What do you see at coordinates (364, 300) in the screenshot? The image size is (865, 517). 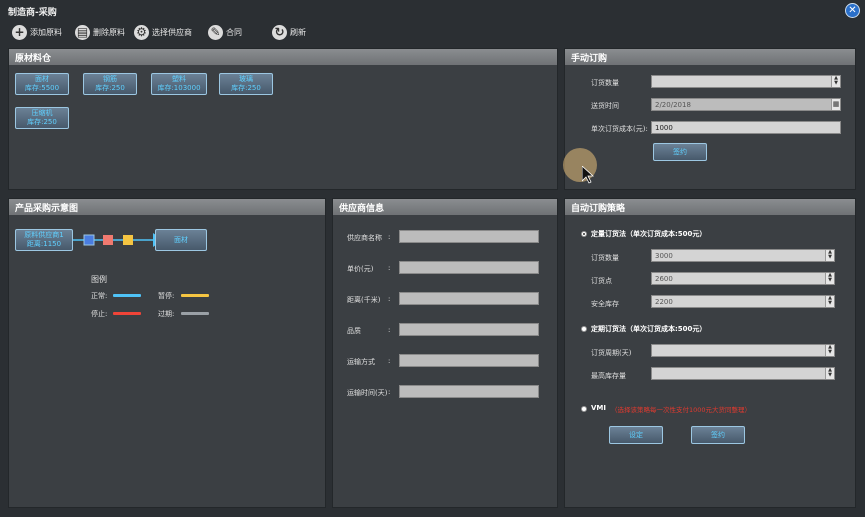 I see `distance-label: 距离(千米)` at bounding box center [364, 300].